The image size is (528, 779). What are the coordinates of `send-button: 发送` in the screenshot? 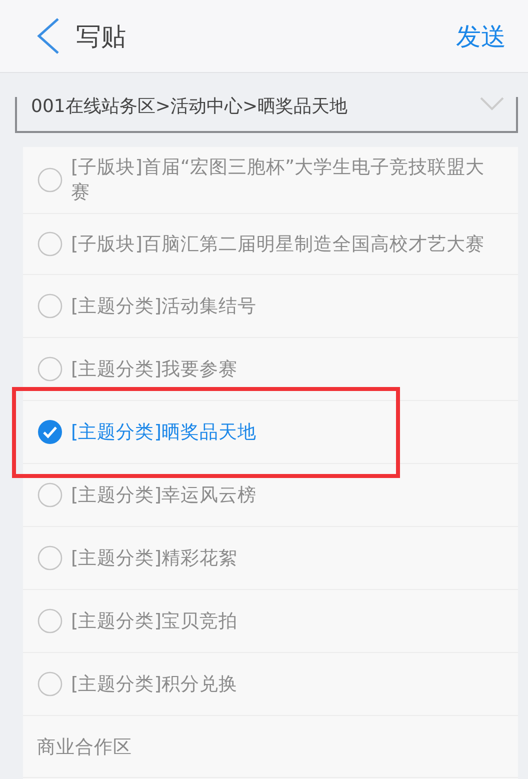 It's located at (481, 36).